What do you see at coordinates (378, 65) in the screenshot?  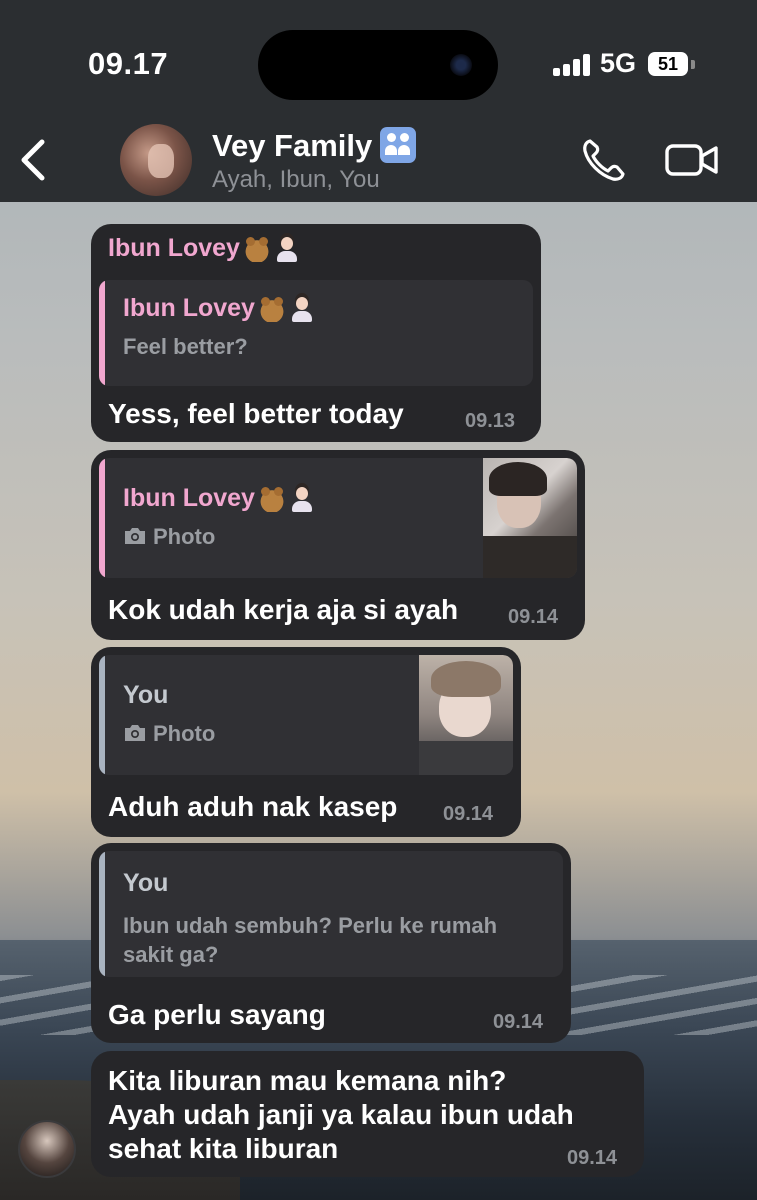 I see `dynamic-island` at bounding box center [378, 65].